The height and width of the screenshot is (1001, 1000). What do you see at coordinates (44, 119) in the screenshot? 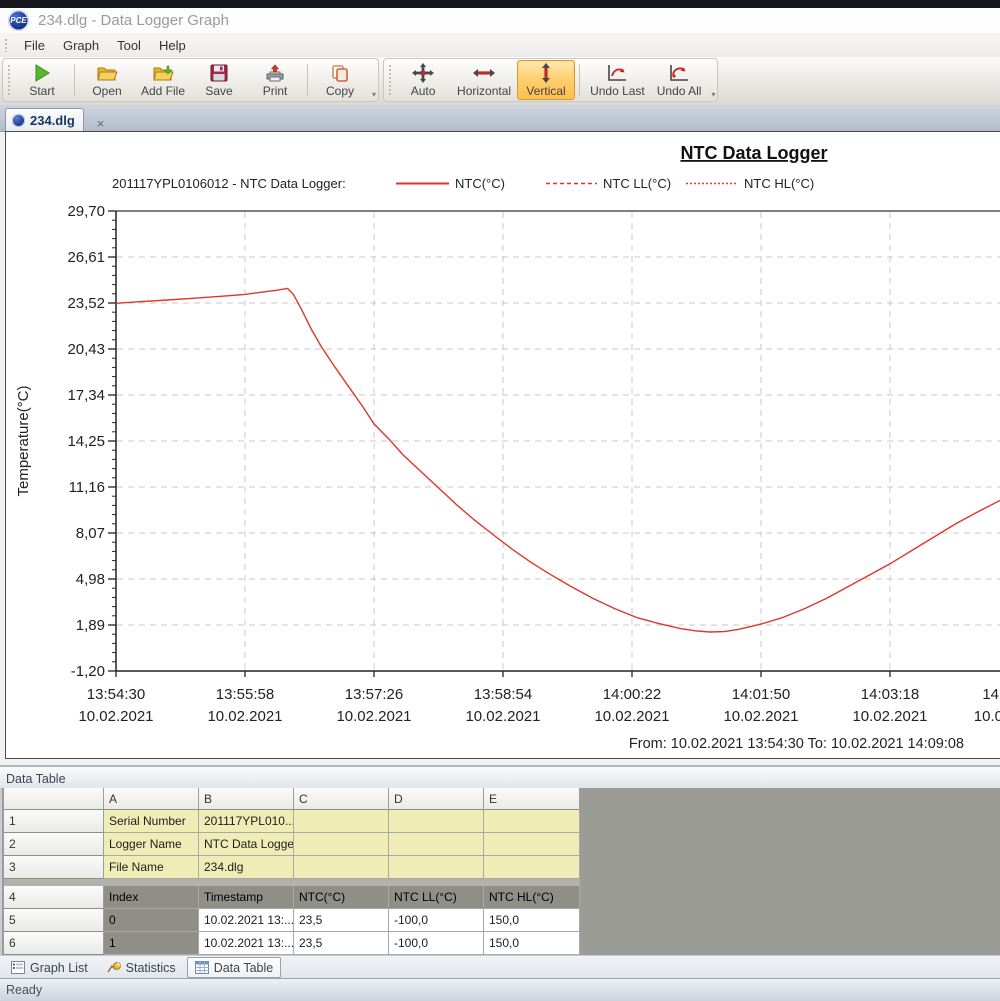
I see `document-tab: 234.dlg` at bounding box center [44, 119].